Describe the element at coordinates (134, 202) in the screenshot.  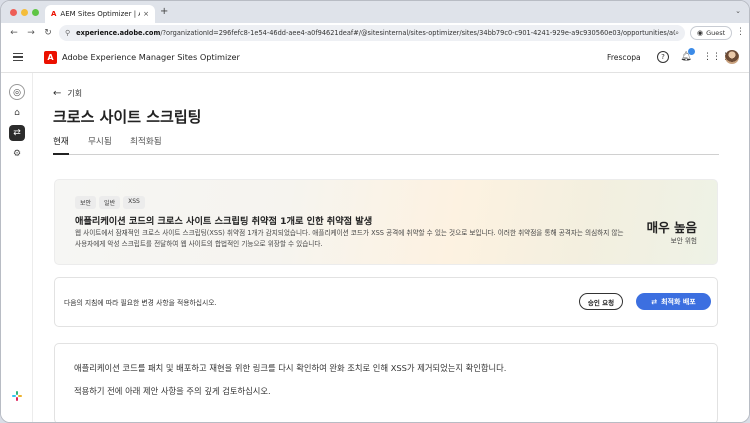
I see `tag-xss: XSS` at that location.